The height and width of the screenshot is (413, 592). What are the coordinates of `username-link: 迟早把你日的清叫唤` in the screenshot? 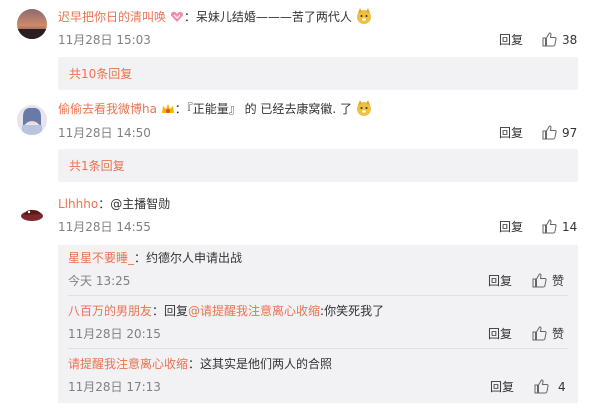 It's located at (112, 17).